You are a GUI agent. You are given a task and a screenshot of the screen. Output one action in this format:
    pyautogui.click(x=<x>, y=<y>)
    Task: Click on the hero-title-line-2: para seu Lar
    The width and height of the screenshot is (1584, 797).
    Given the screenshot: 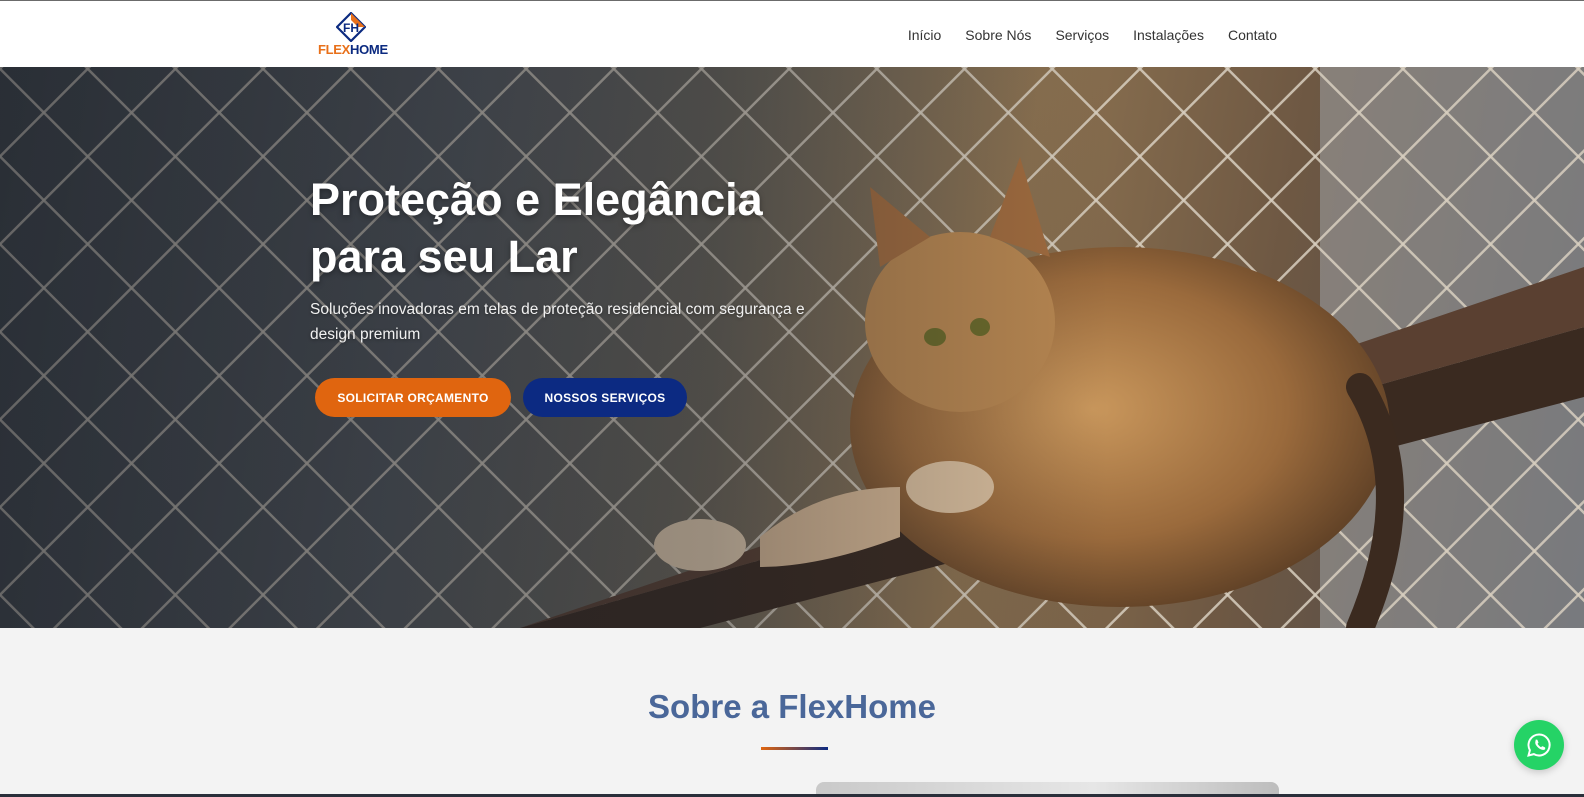 What is the action you would take?
    pyautogui.click(x=444, y=256)
    